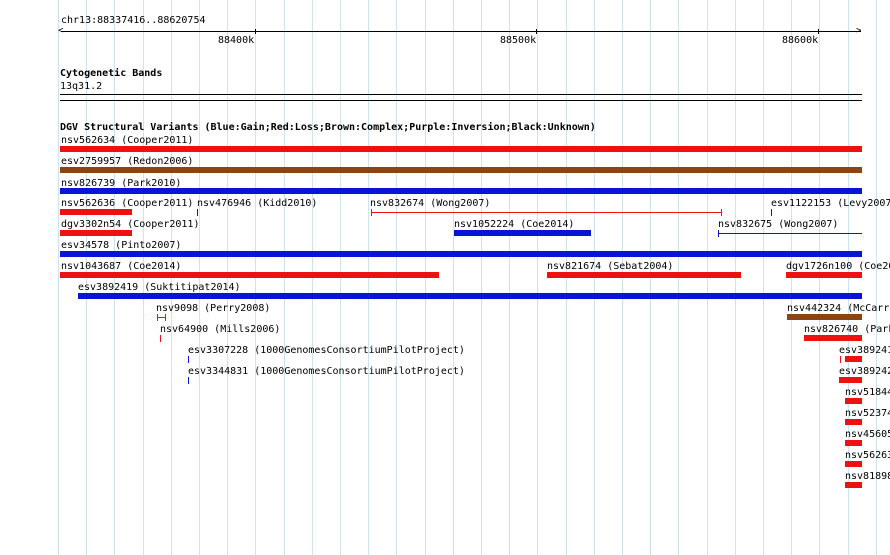 The height and width of the screenshot is (555, 890). What do you see at coordinates (130, 224) in the screenshot?
I see `variant-label: dgv3302n54 (Cooper2011)` at bounding box center [130, 224].